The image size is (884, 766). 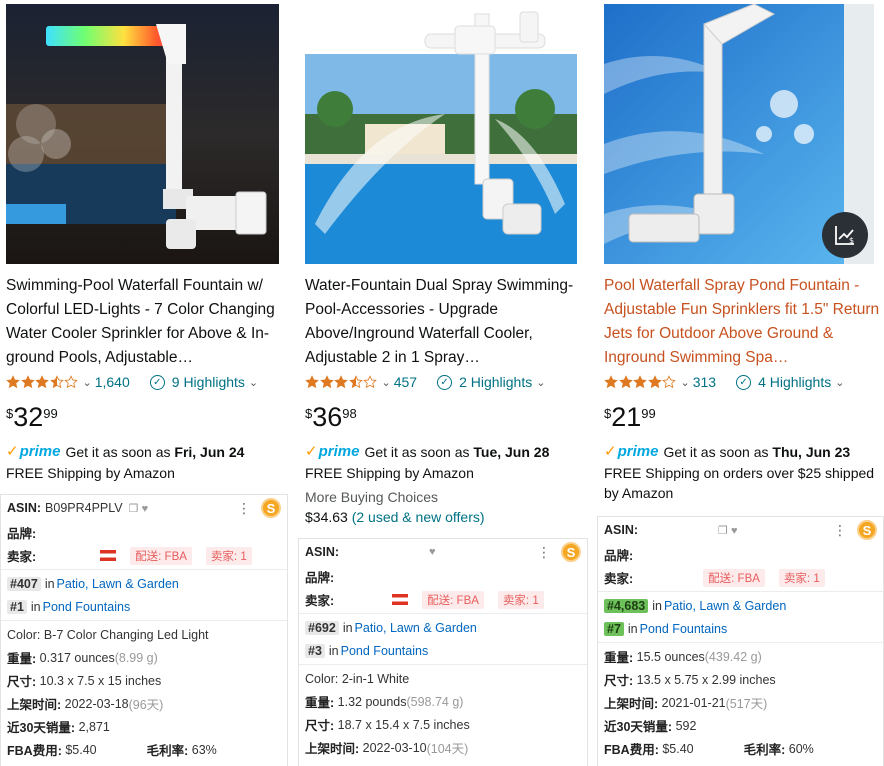 I want to click on prime-check-icon: ✓, so click(x=12, y=451).